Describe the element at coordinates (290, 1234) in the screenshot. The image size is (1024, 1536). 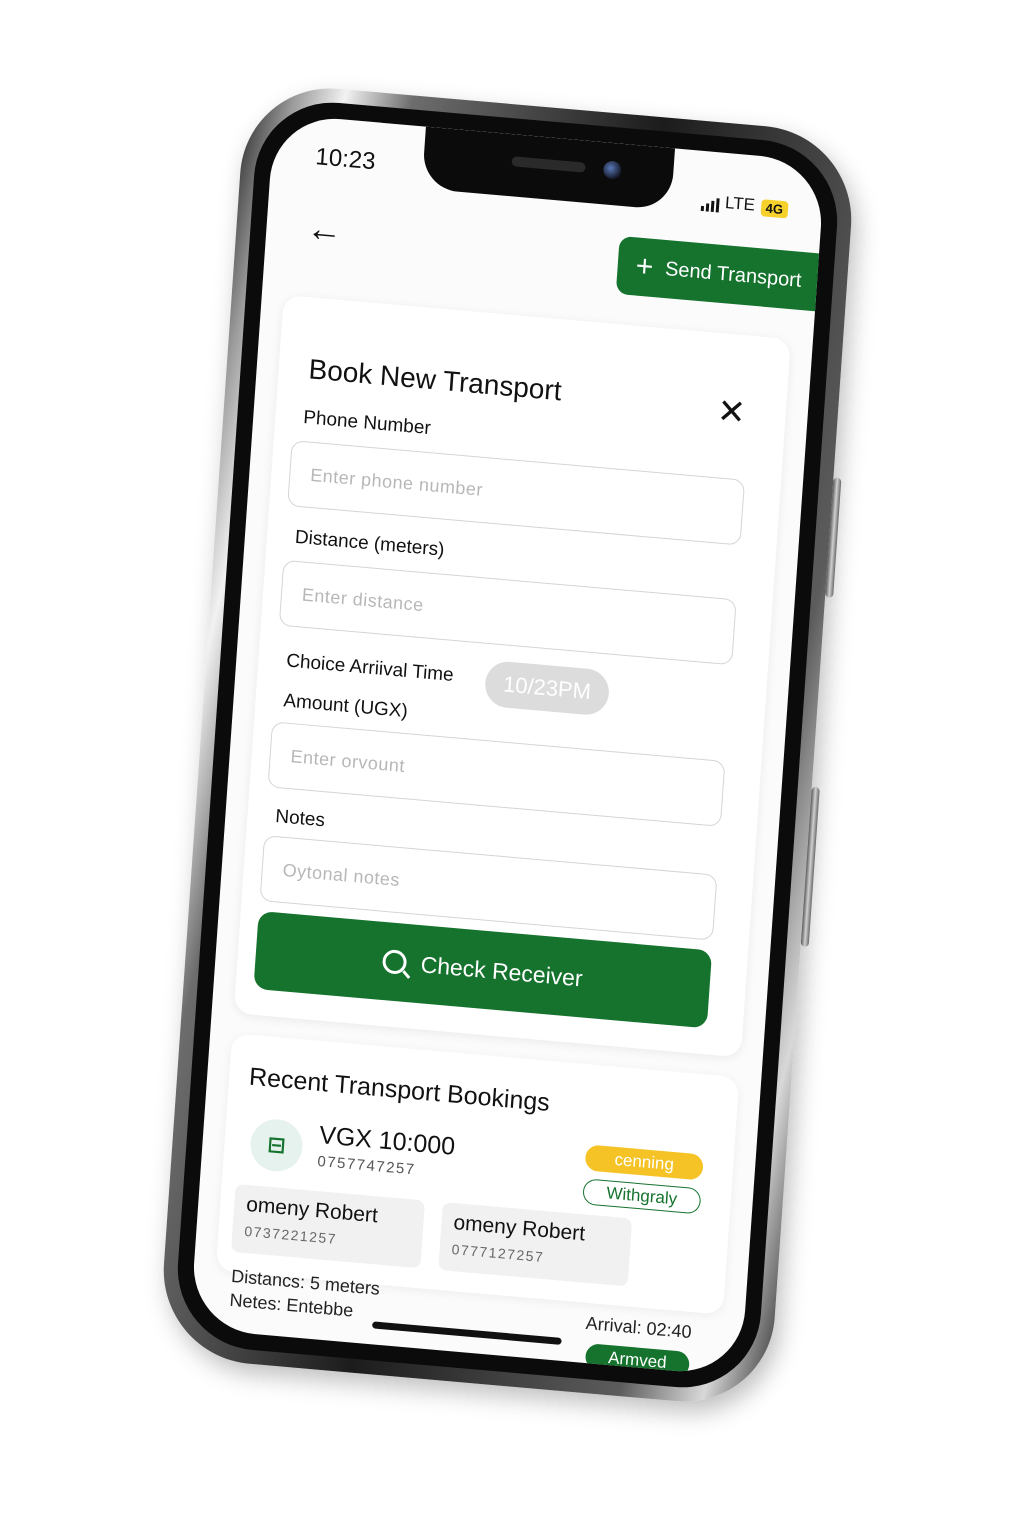
I see `sender-phone: 0737221257` at that location.